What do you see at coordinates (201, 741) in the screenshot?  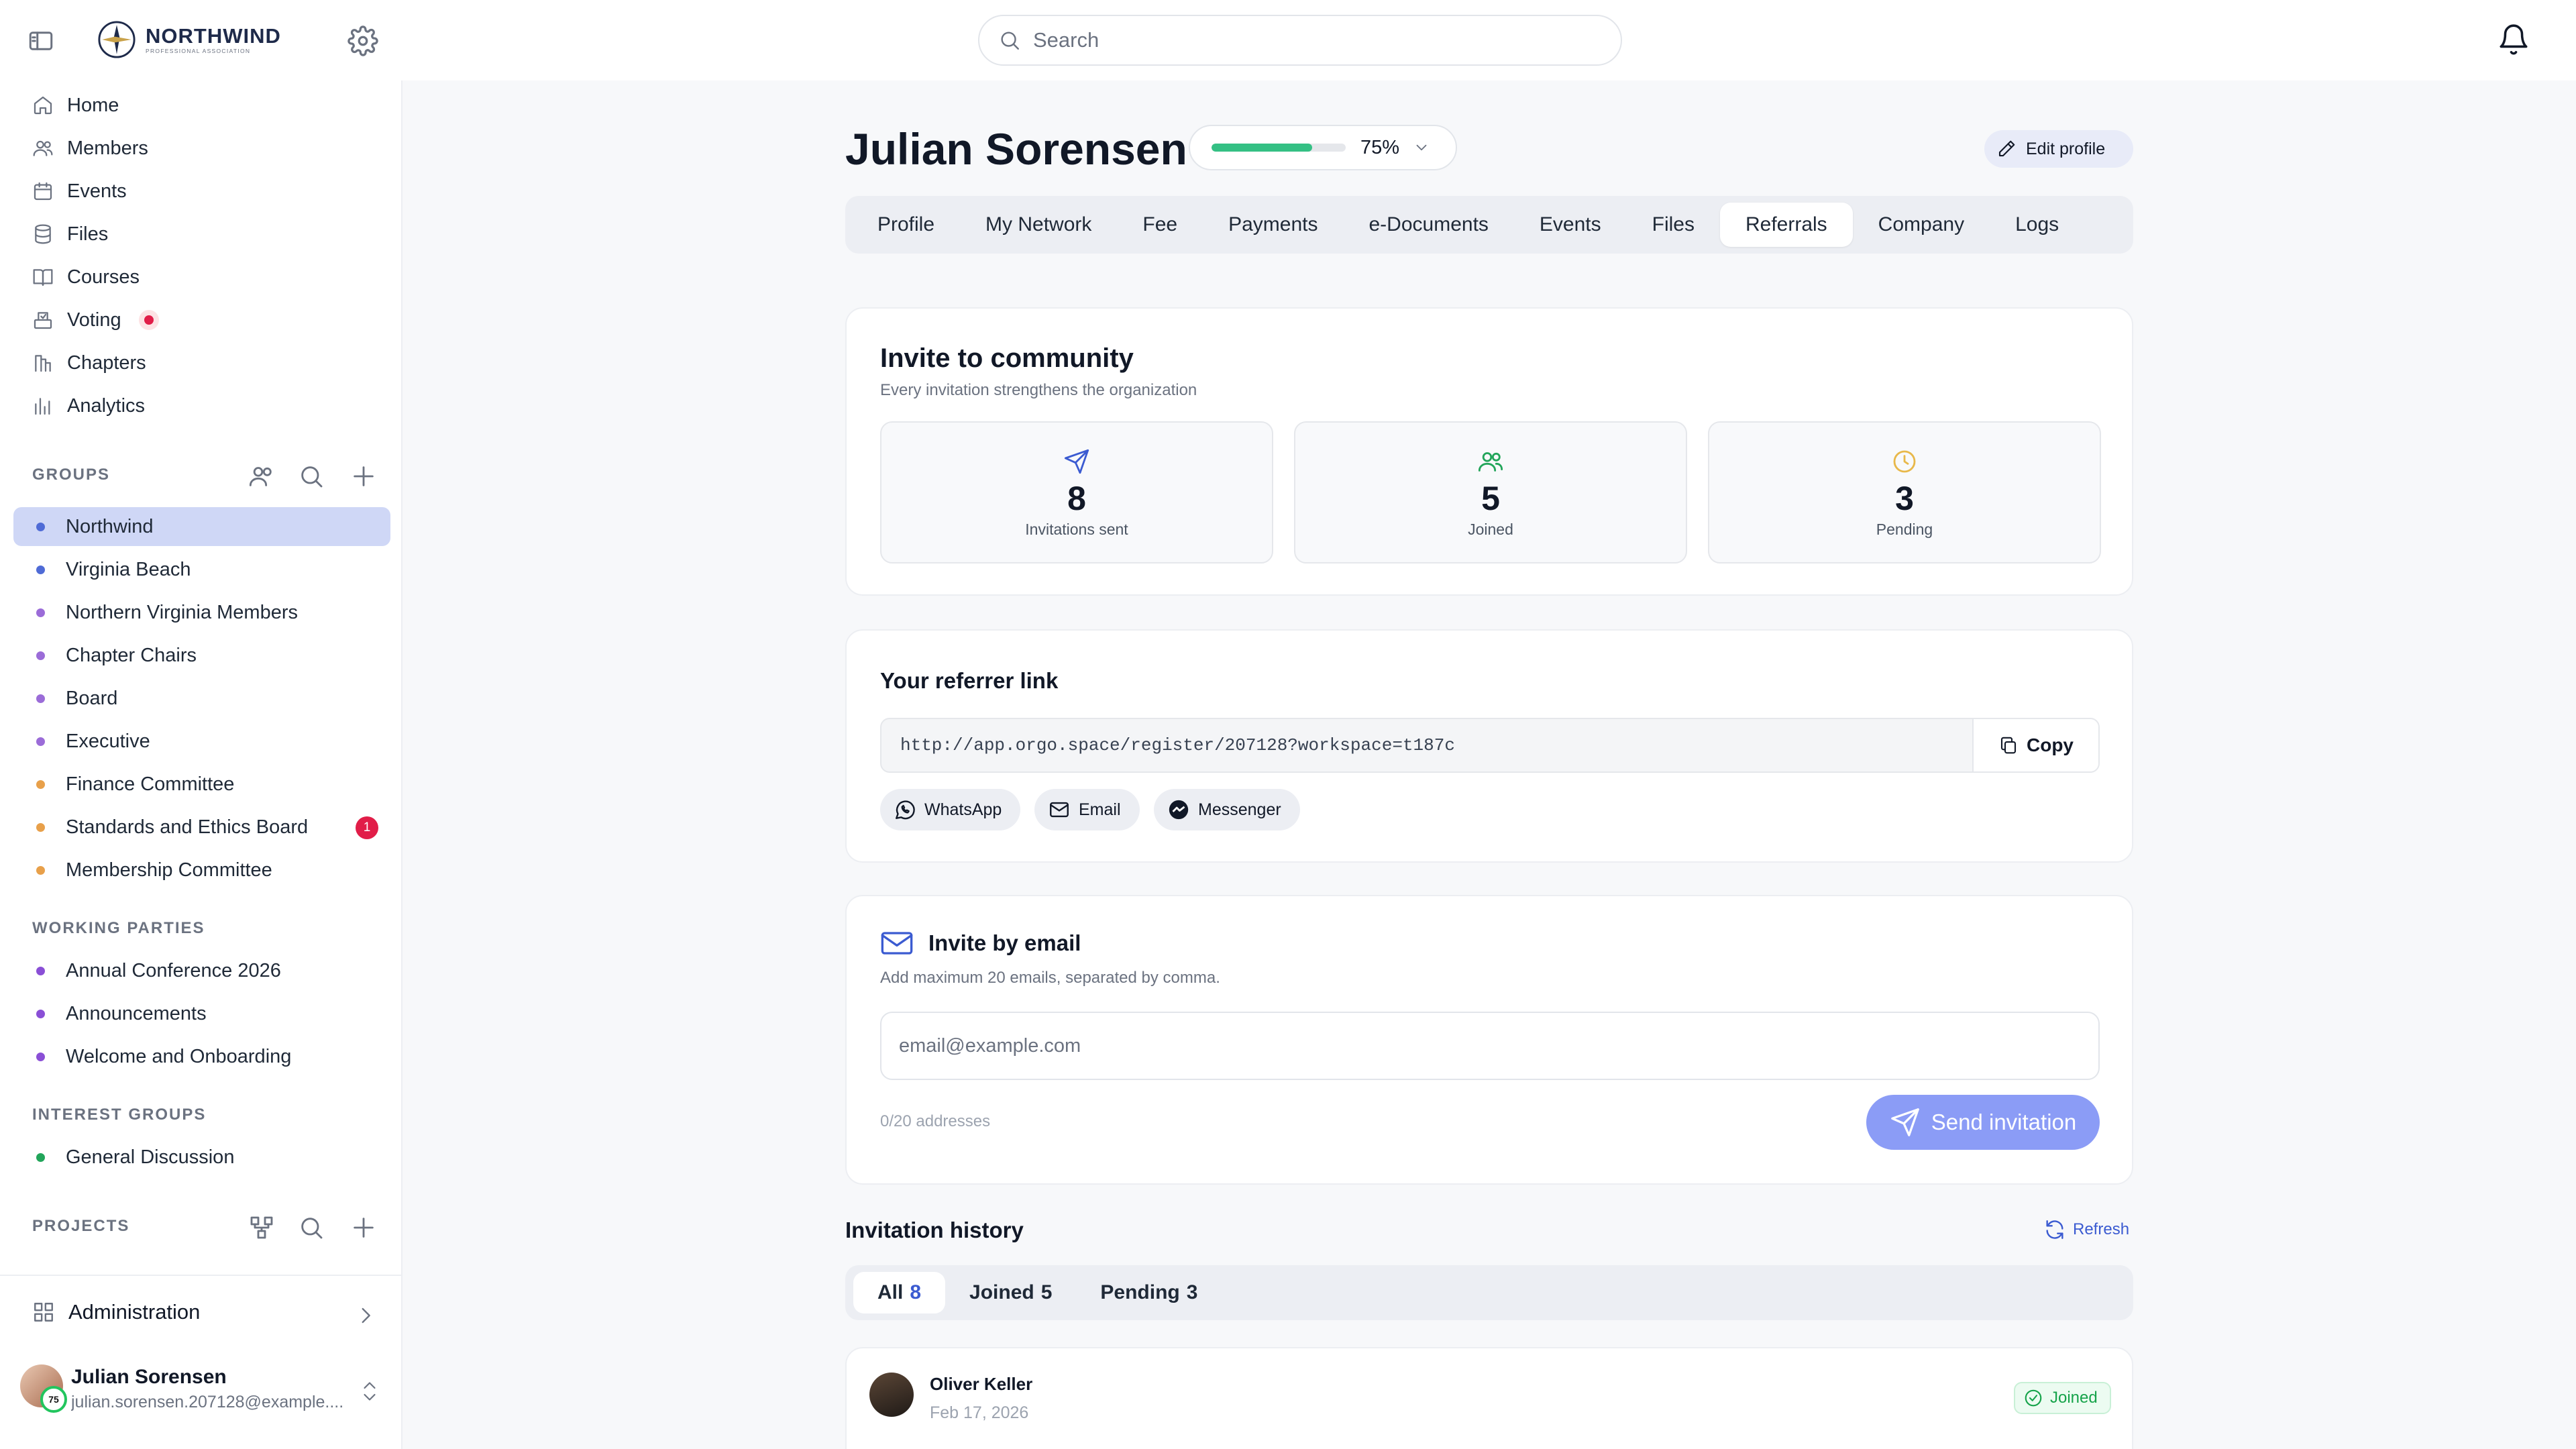 I see `group-executive: Executive` at bounding box center [201, 741].